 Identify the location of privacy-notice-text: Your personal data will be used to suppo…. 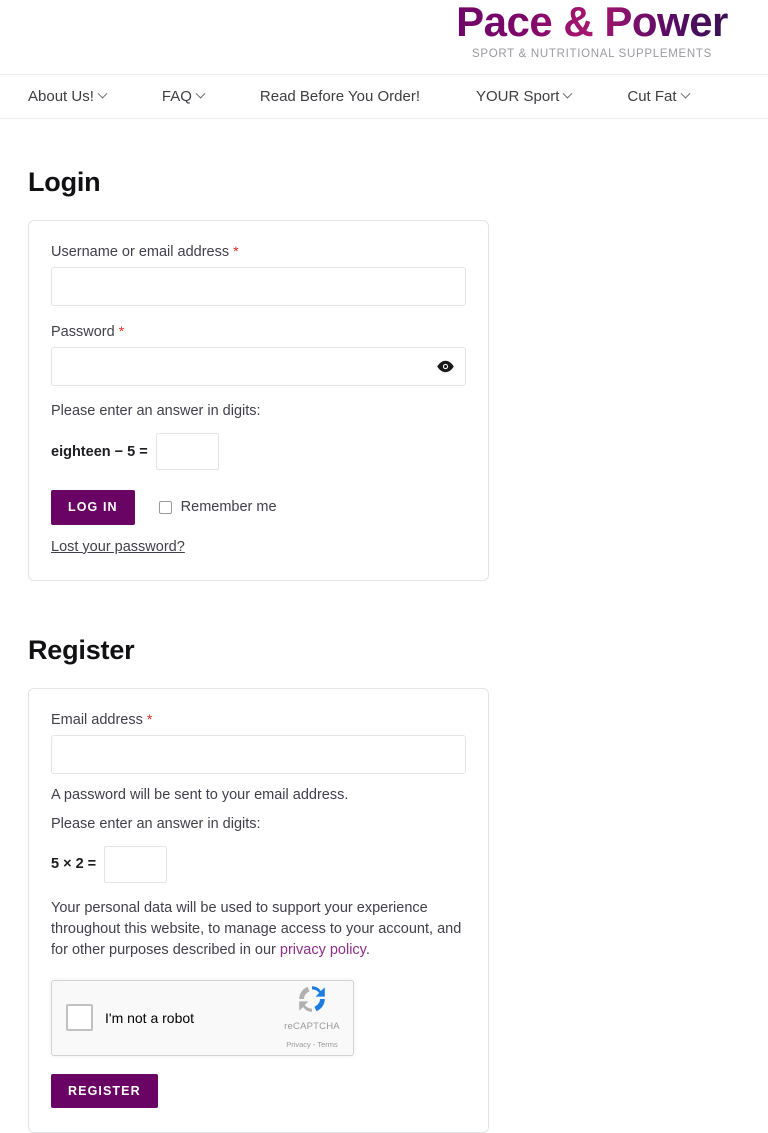
(256, 929).